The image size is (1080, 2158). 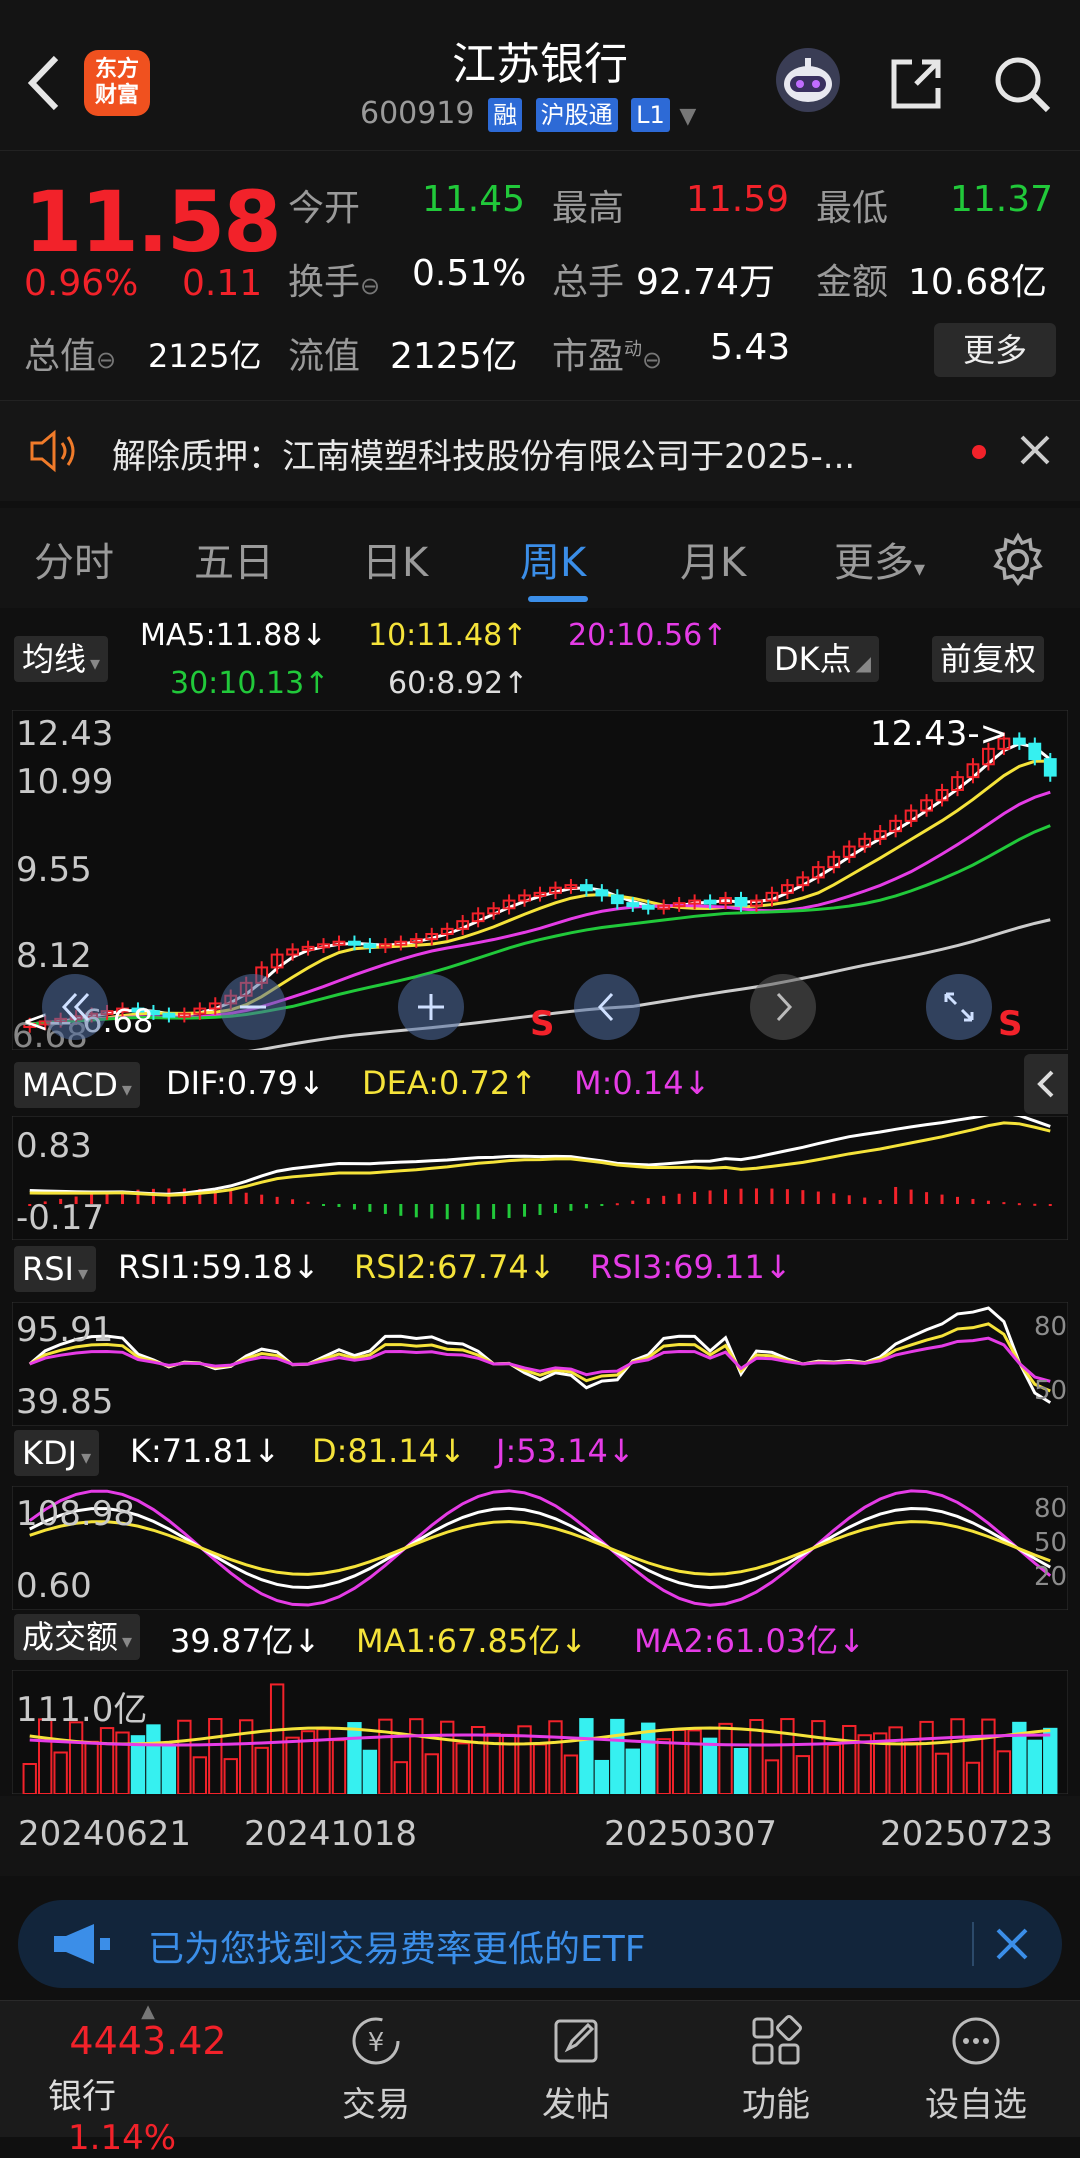 I want to click on kdj-chart, so click(x=540, y=1548).